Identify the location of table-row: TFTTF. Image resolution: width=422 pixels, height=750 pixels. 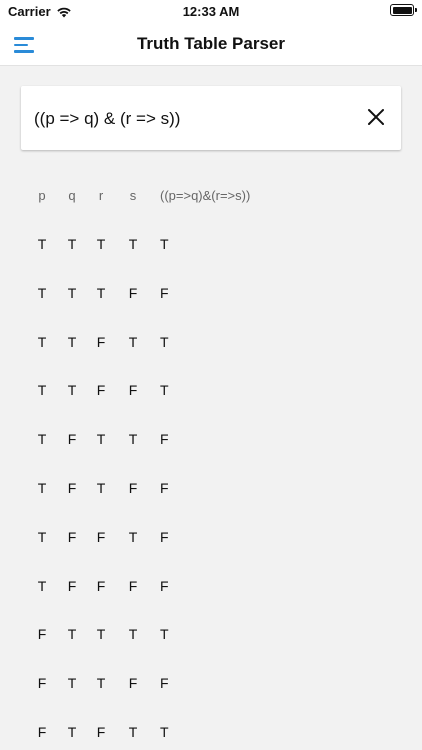
(210, 453).